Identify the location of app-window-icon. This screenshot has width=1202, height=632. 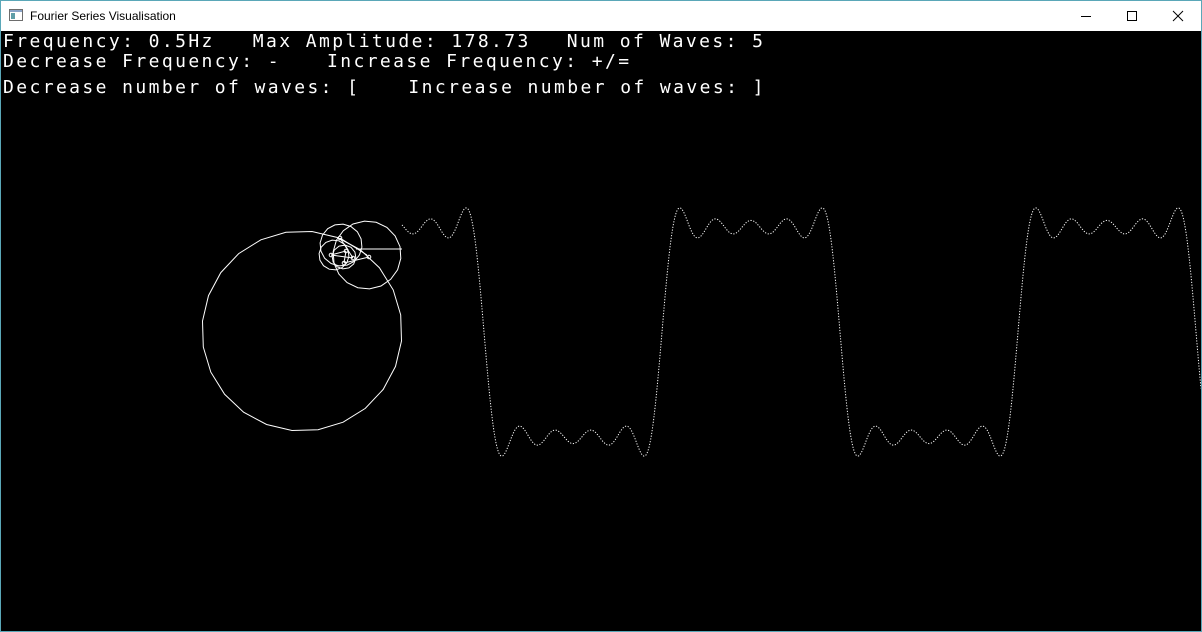
(16, 15).